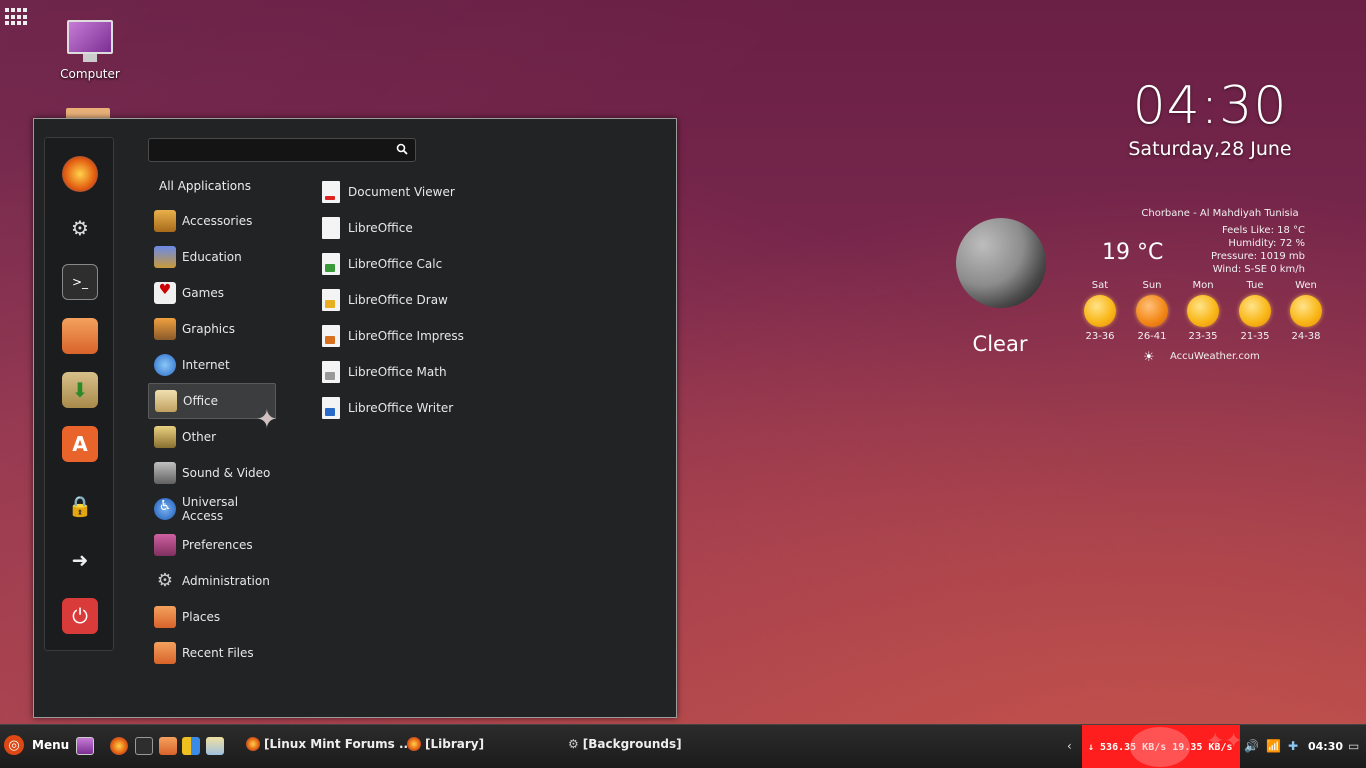 The width and height of the screenshot is (1366, 768). What do you see at coordinates (165, 509) in the screenshot?
I see `universal-access-icon: ♿` at bounding box center [165, 509].